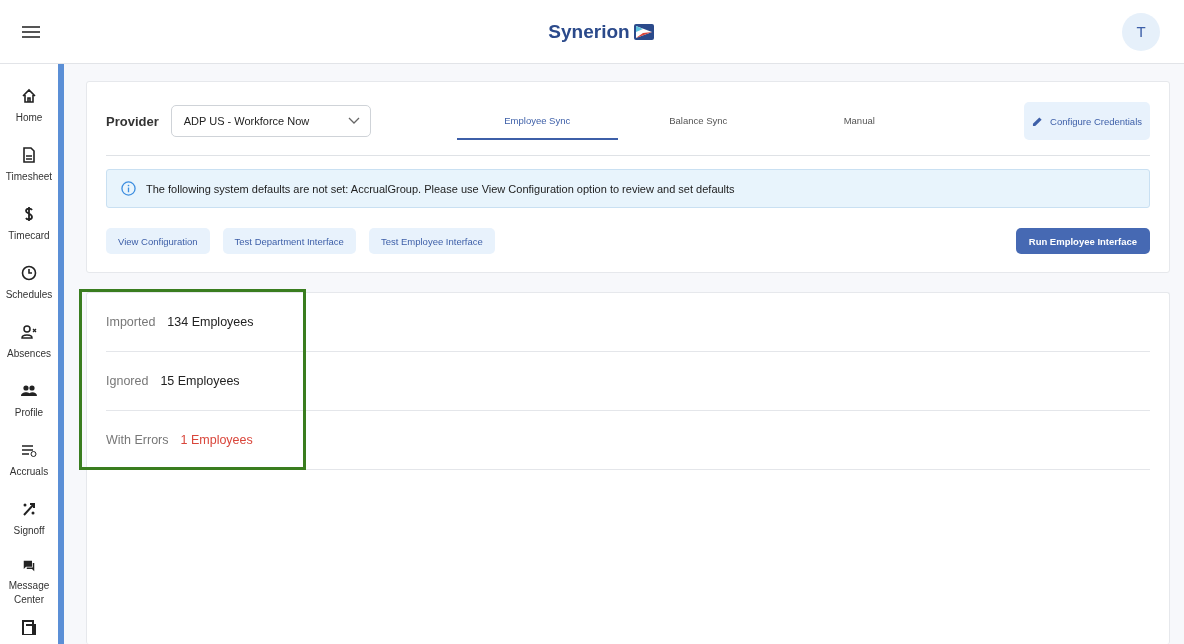 The image size is (1184, 644). Describe the element at coordinates (29, 295) in the screenshot. I see `nav-label: Schedules` at that location.